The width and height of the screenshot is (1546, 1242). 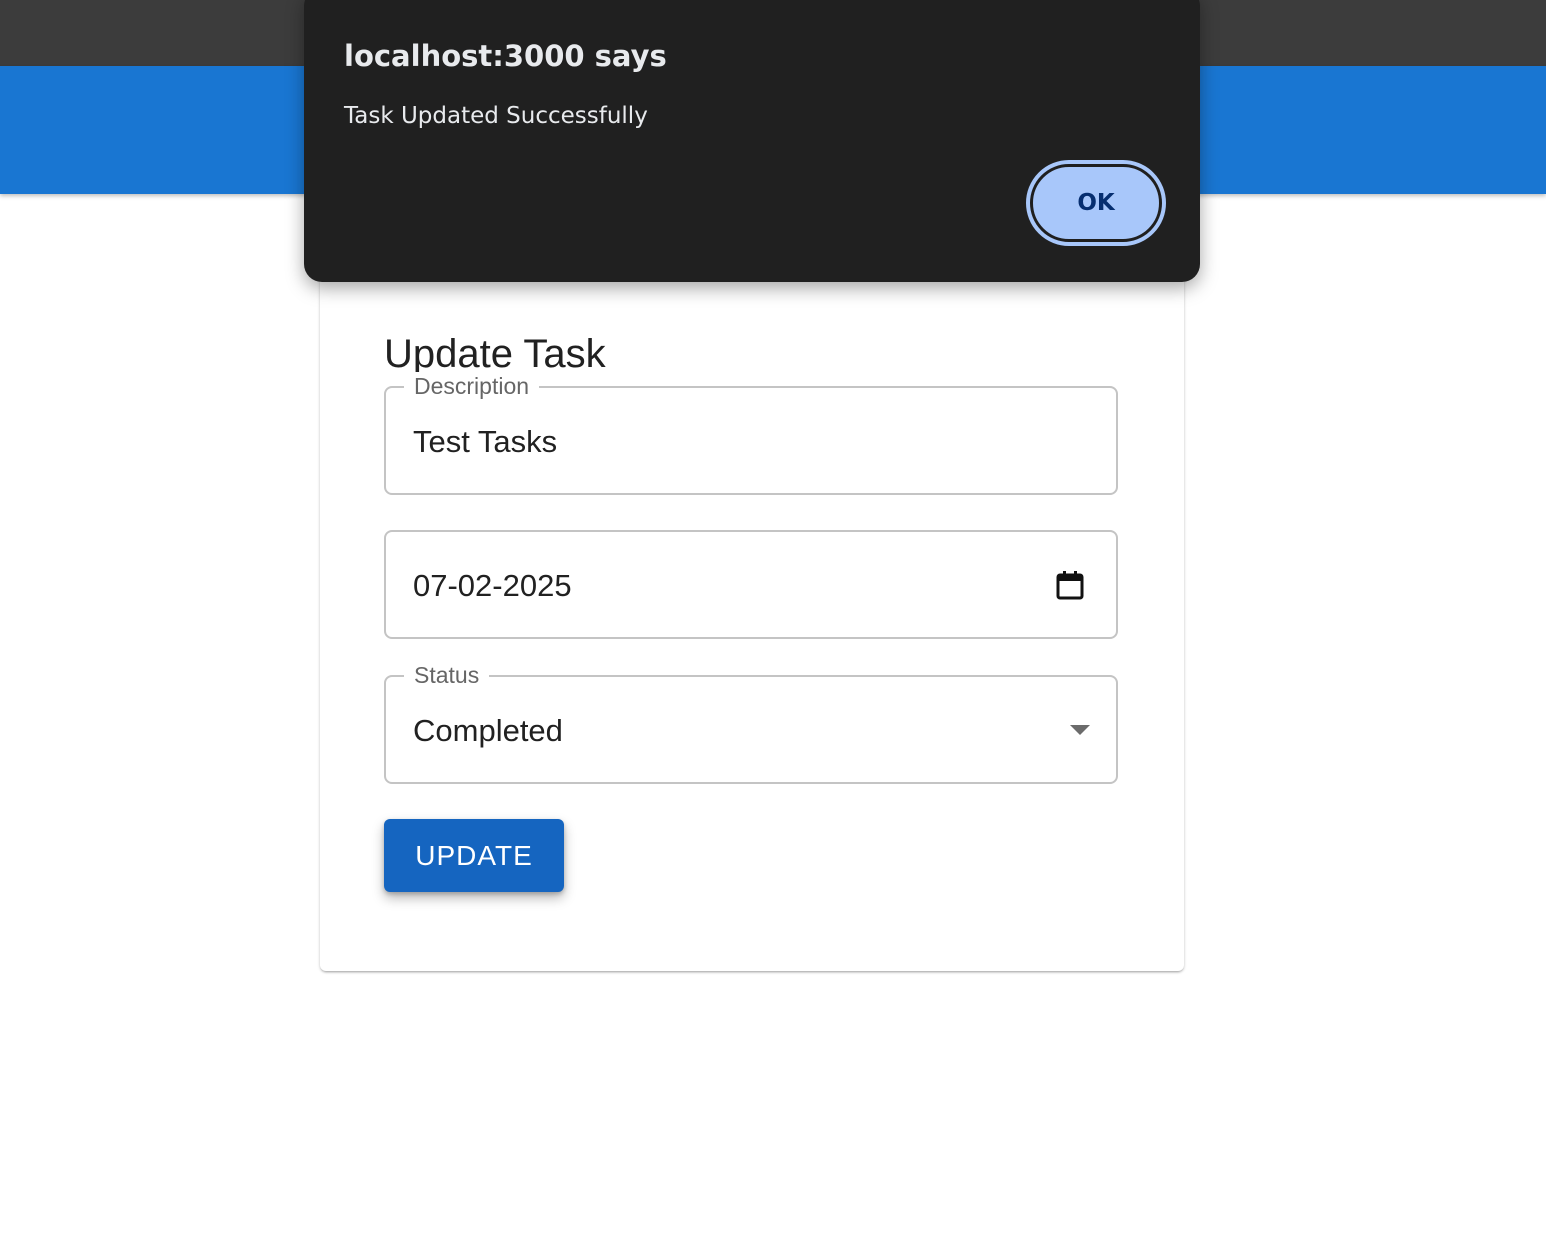 I want to click on date-field: 07-02-2025, so click(x=751, y=584).